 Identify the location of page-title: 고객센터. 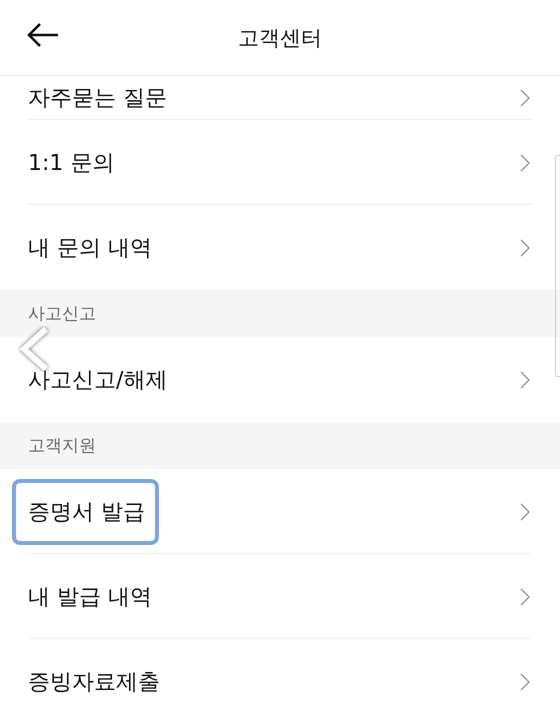
(280, 38).